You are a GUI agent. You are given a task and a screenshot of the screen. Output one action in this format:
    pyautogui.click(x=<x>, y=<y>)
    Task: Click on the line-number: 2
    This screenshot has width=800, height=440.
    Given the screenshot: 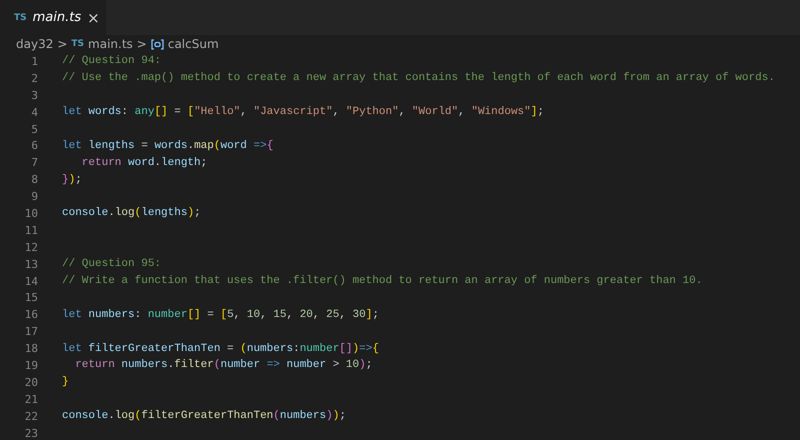 What is the action you would take?
    pyautogui.click(x=34, y=78)
    